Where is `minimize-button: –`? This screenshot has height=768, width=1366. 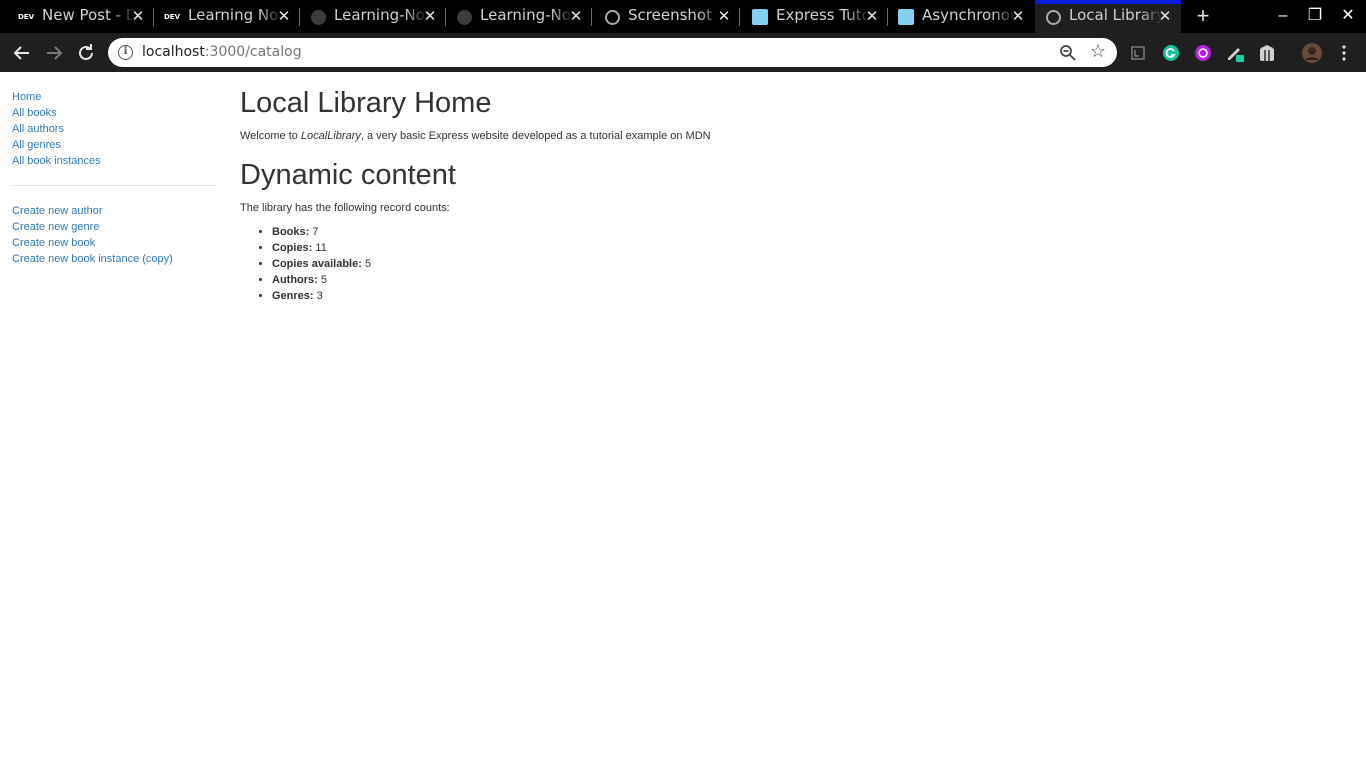
minimize-button: – is located at coordinates (1283, 16).